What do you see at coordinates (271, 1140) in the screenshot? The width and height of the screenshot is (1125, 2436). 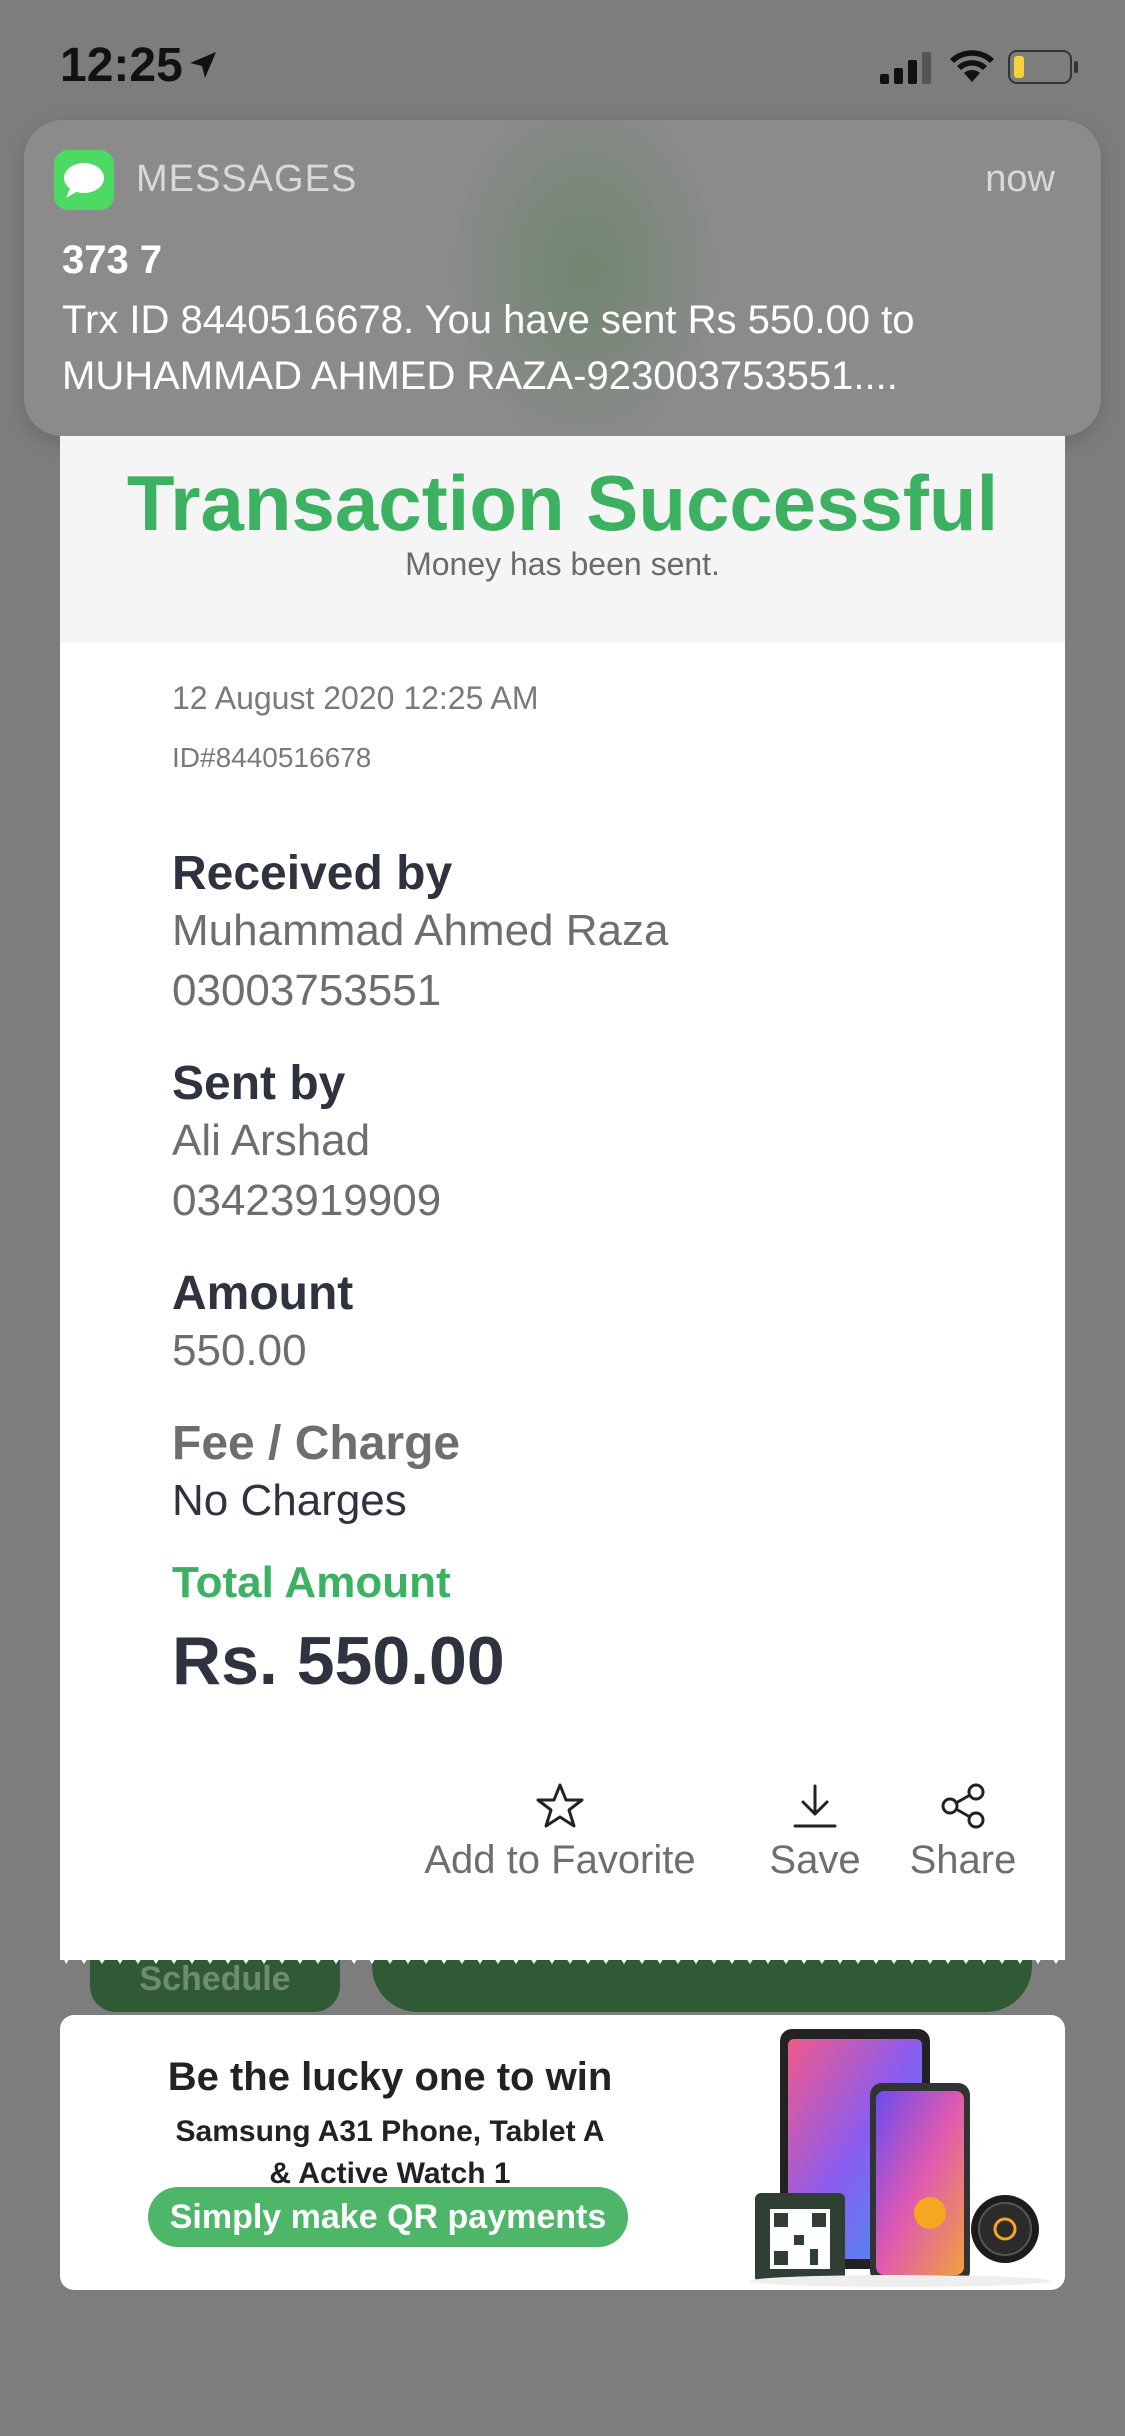 I see `sent-by-name: Ali Arshad` at bounding box center [271, 1140].